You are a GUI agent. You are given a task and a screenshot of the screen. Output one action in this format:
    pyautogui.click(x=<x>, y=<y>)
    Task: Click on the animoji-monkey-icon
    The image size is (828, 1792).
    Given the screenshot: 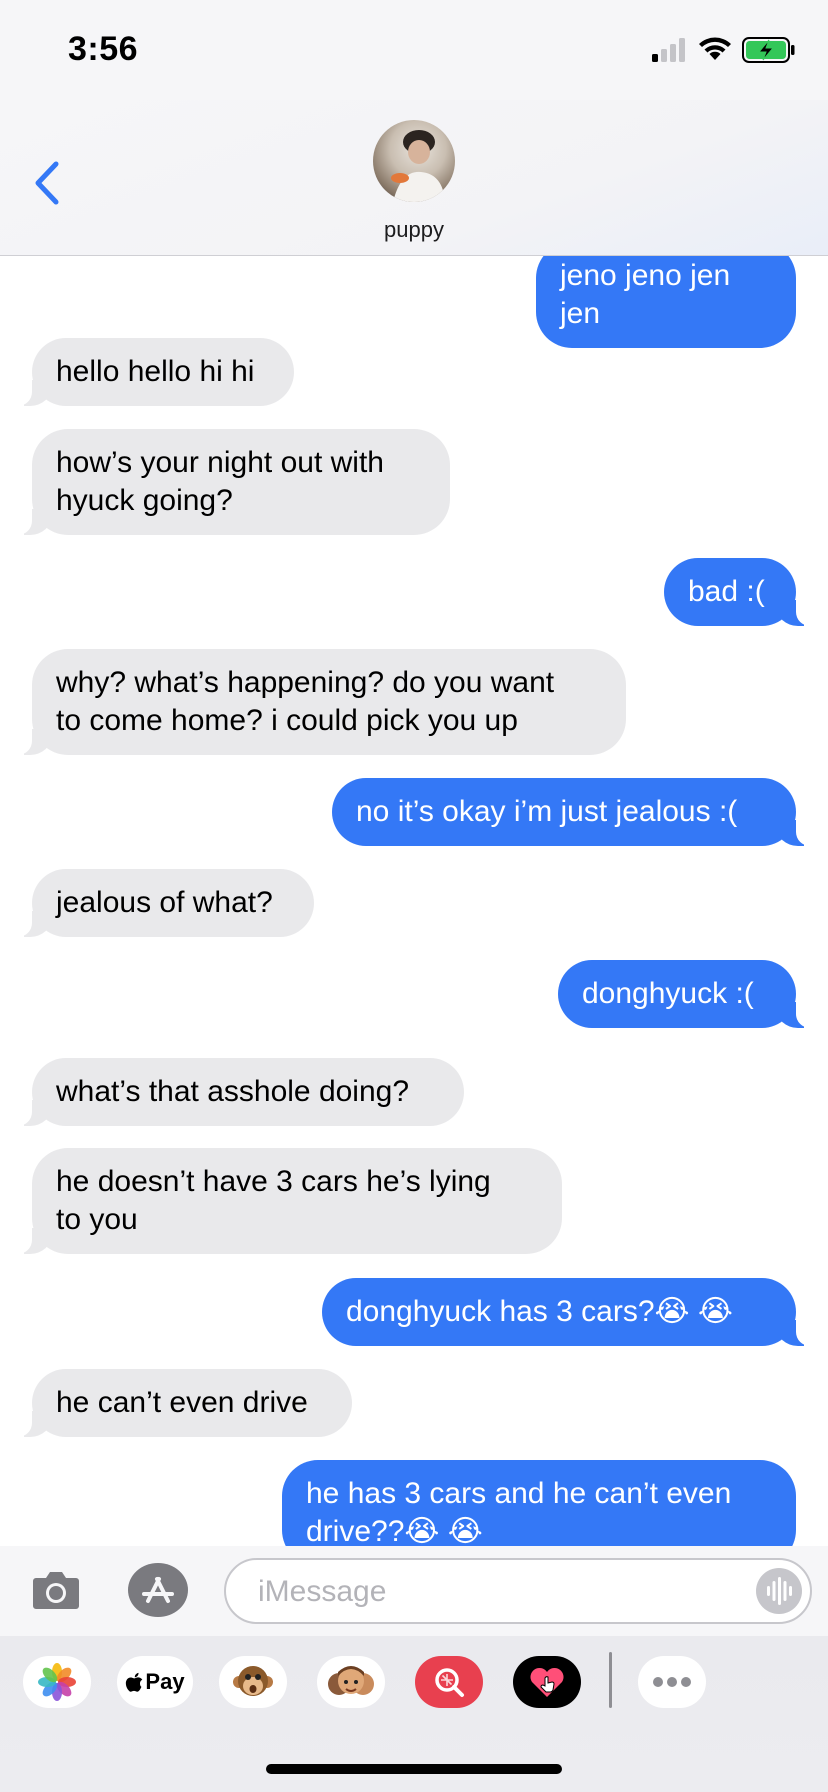 What is the action you would take?
    pyautogui.click(x=253, y=1681)
    